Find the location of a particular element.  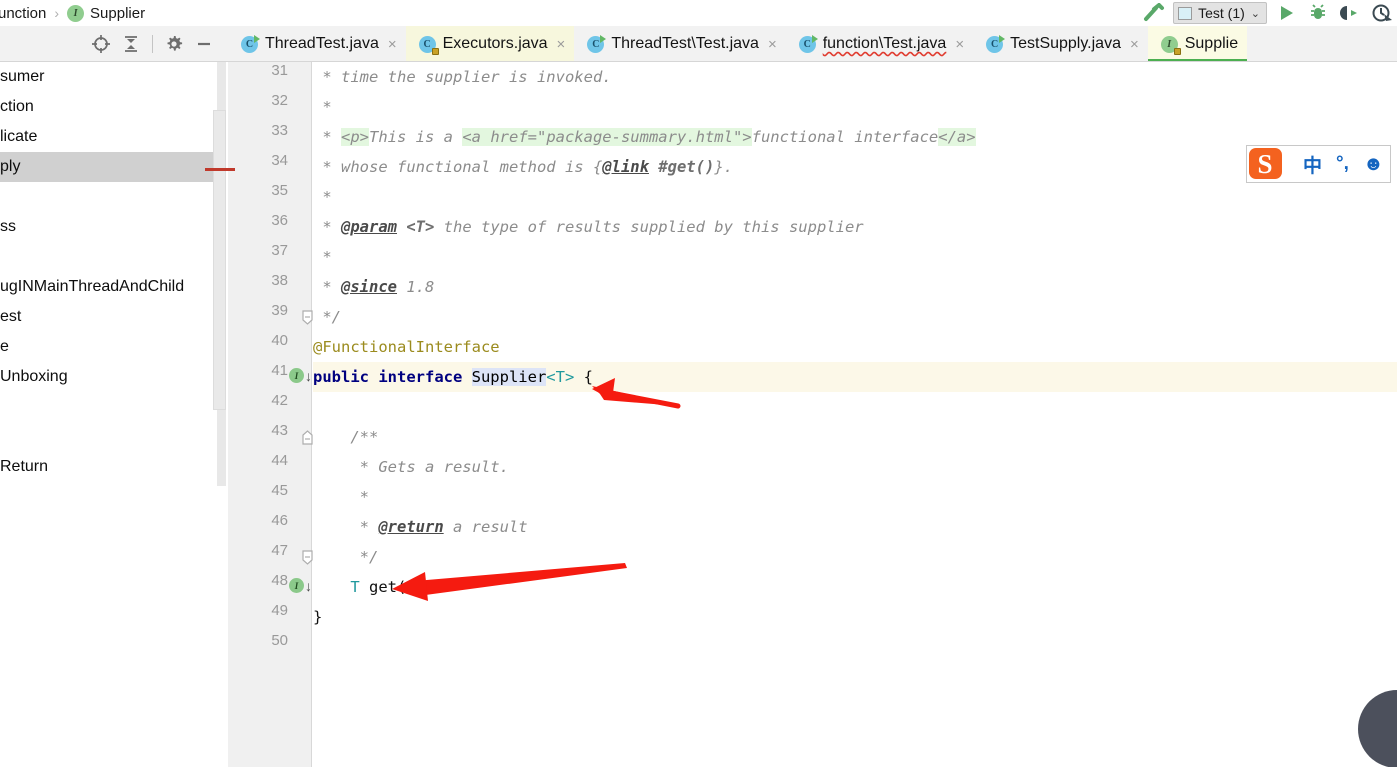

tab-label: Executors.java is located at coordinates (495, 43).